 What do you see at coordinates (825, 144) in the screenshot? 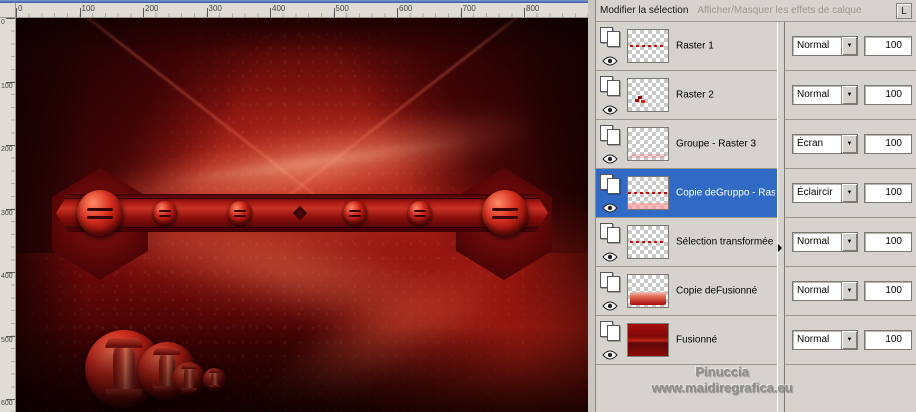
I see `blend-mode-dropdown: Écran ▼` at bounding box center [825, 144].